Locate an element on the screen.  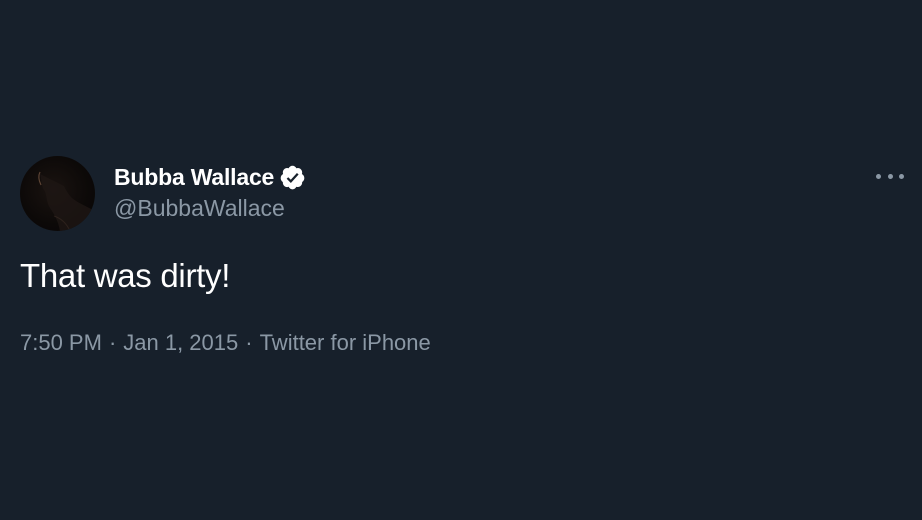
author-identity: Bubba Wallace @BubbaWallace is located at coordinates (210, 192).